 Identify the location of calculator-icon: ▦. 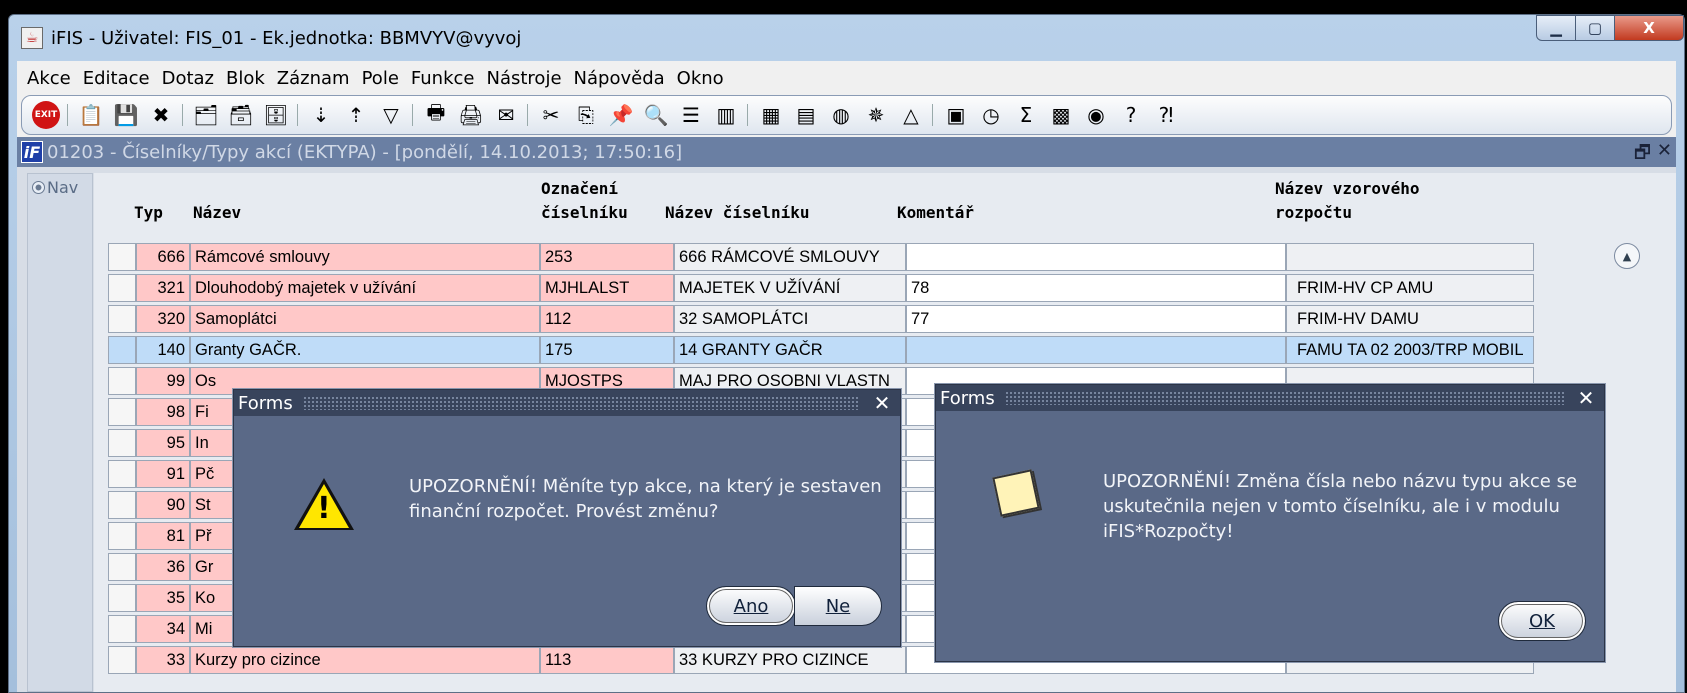
(771, 115).